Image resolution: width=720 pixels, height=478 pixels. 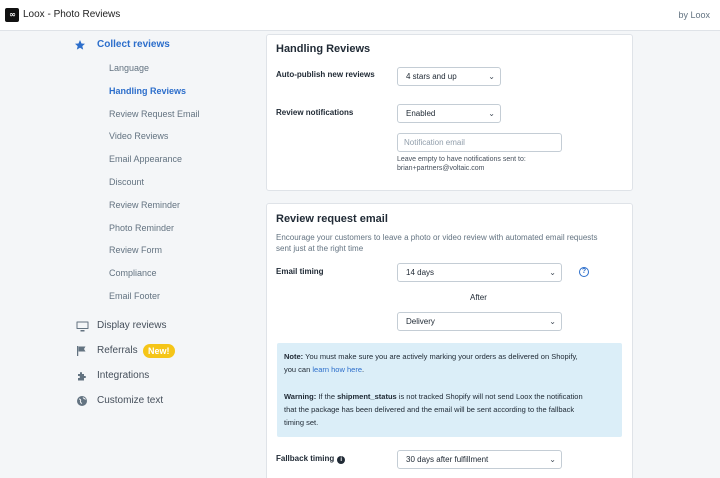 I want to click on fallback-timing-select: 30 days after fulfillment ⌄, so click(x=479, y=459).